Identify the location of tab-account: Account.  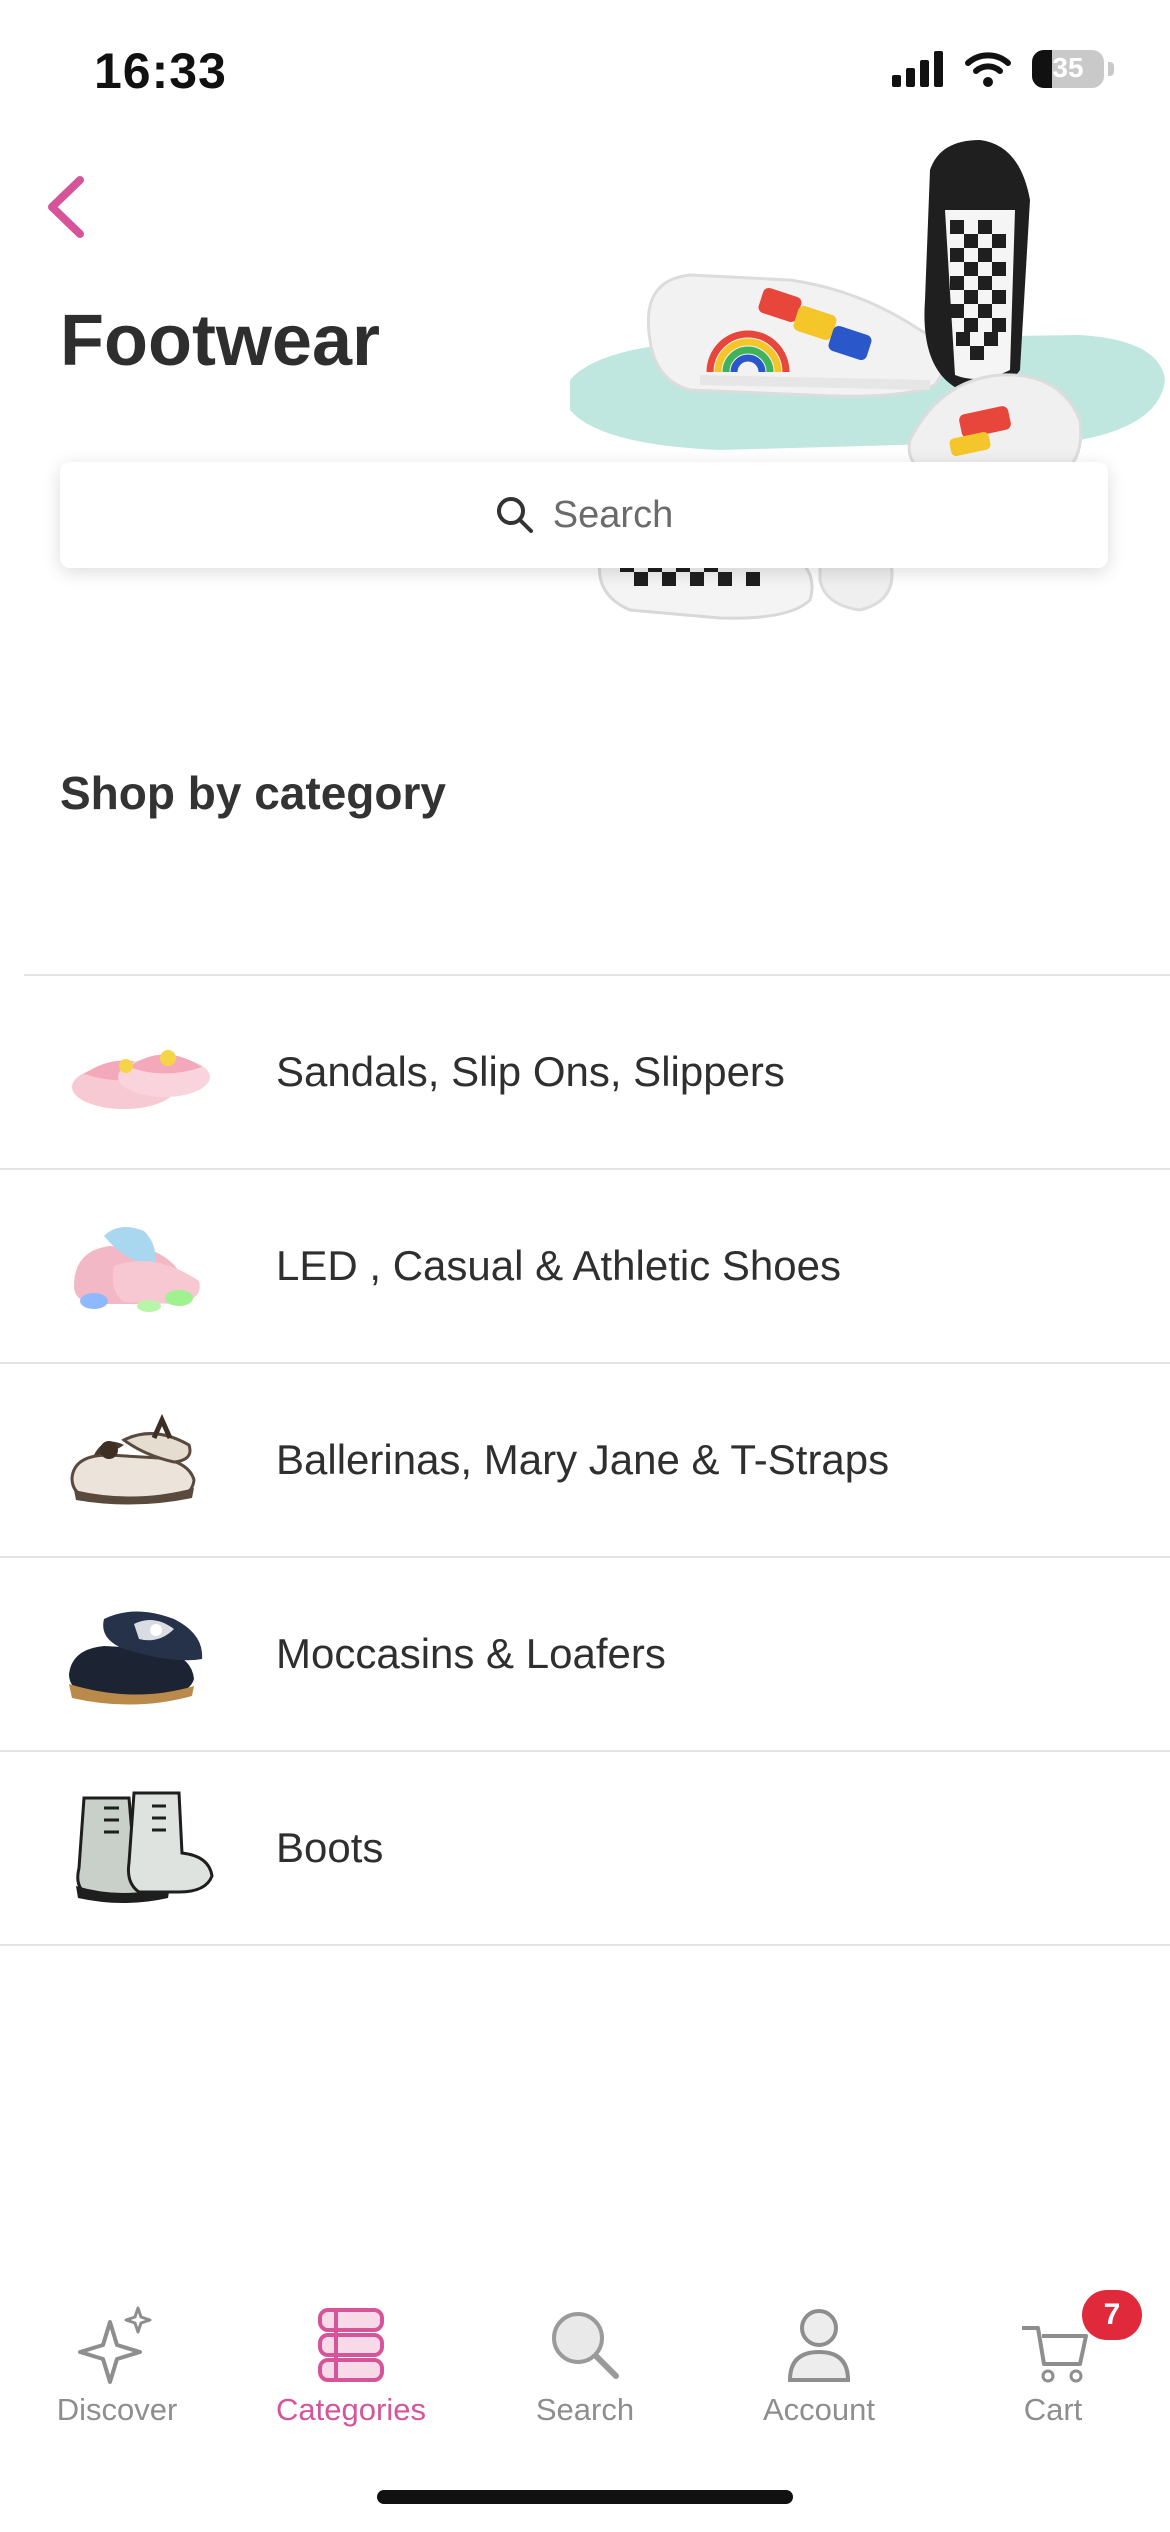
(819, 2365).